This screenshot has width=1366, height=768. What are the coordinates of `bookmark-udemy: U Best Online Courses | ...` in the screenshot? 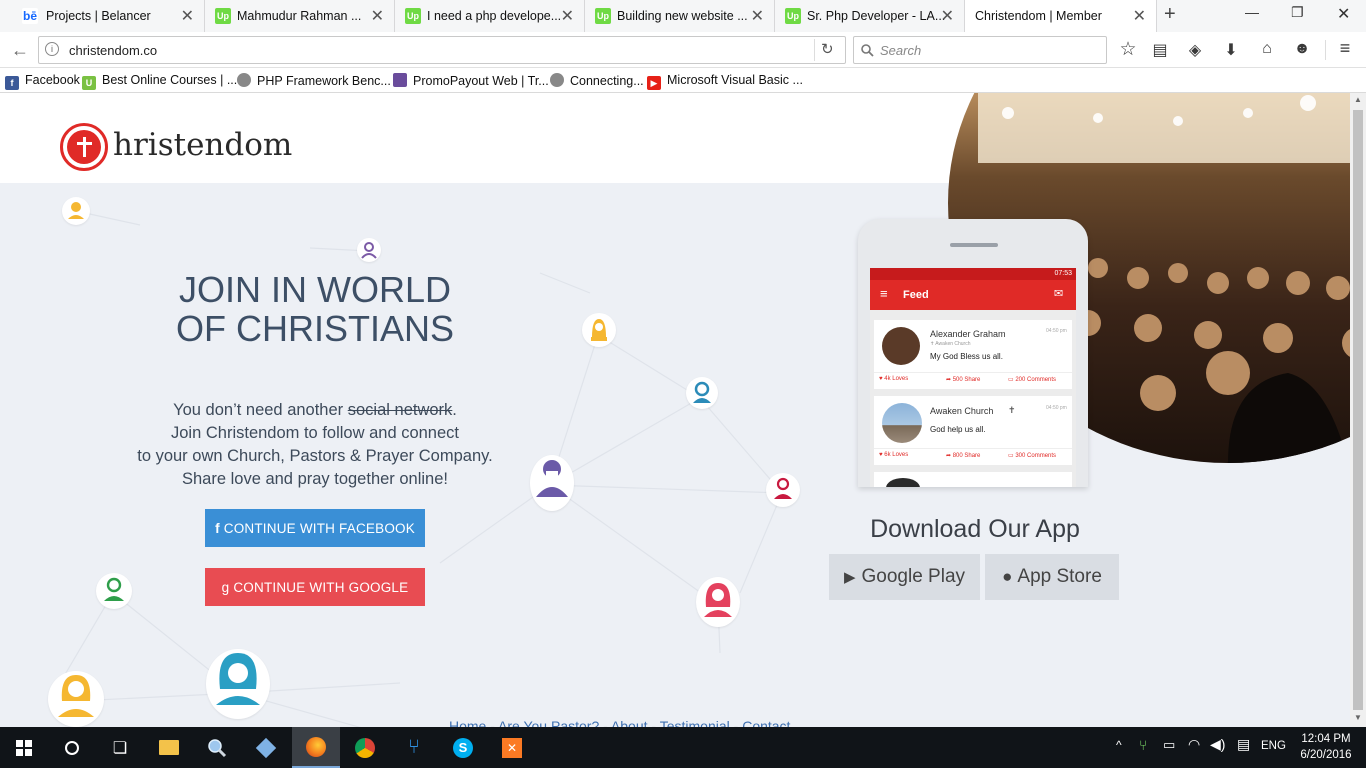 It's located at (159, 81).